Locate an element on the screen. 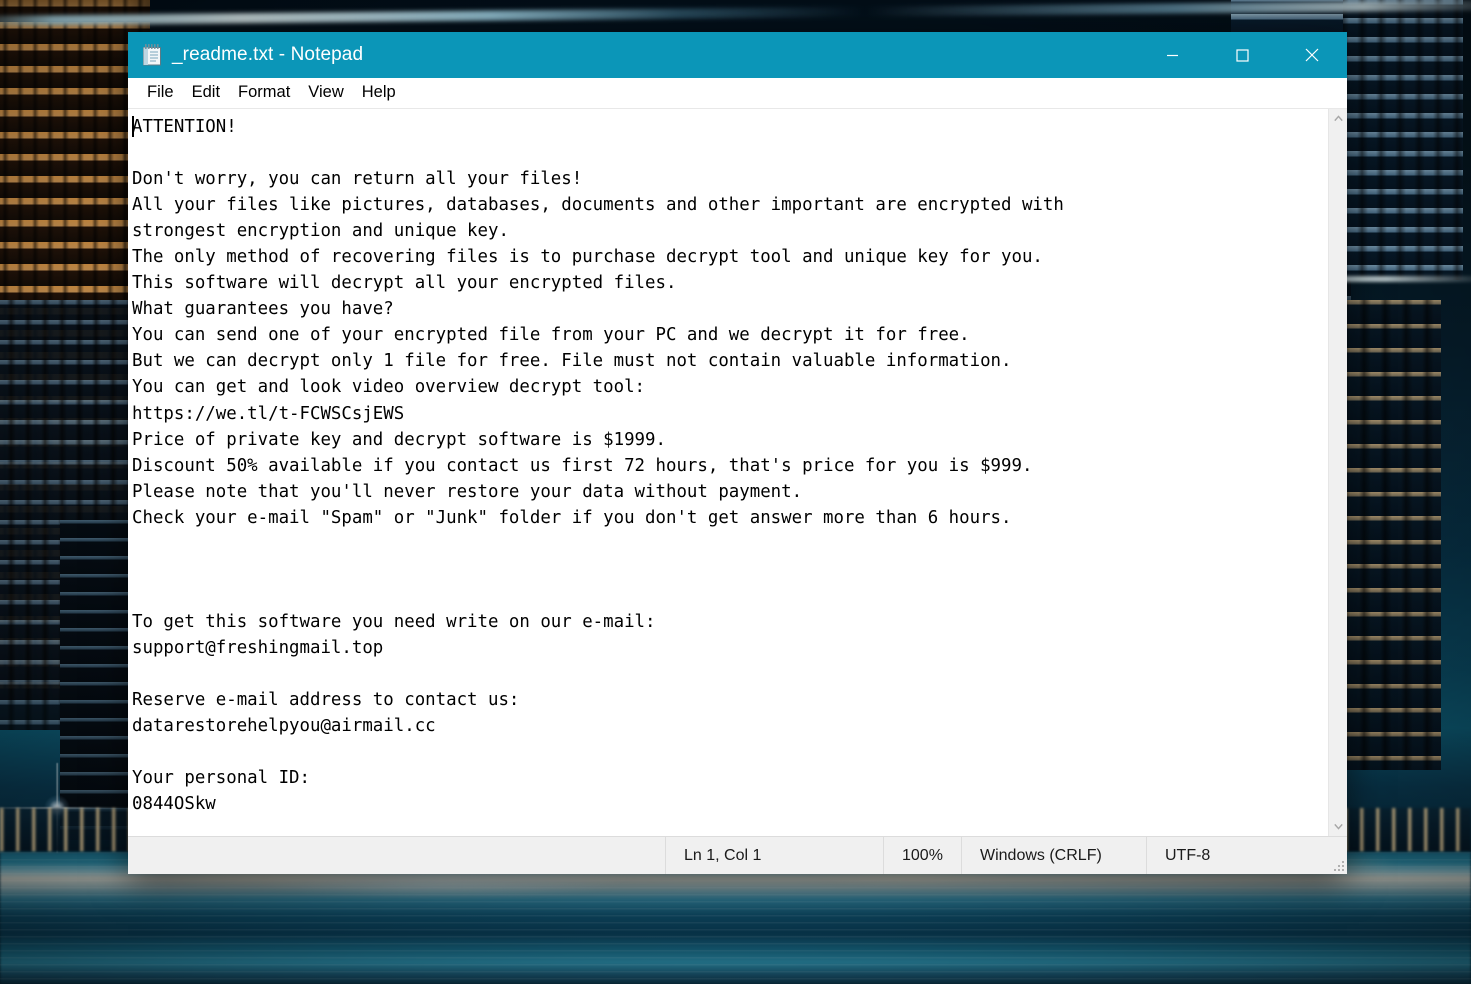  status-cursor-position: Ln 1, Col 1 is located at coordinates (774, 855).